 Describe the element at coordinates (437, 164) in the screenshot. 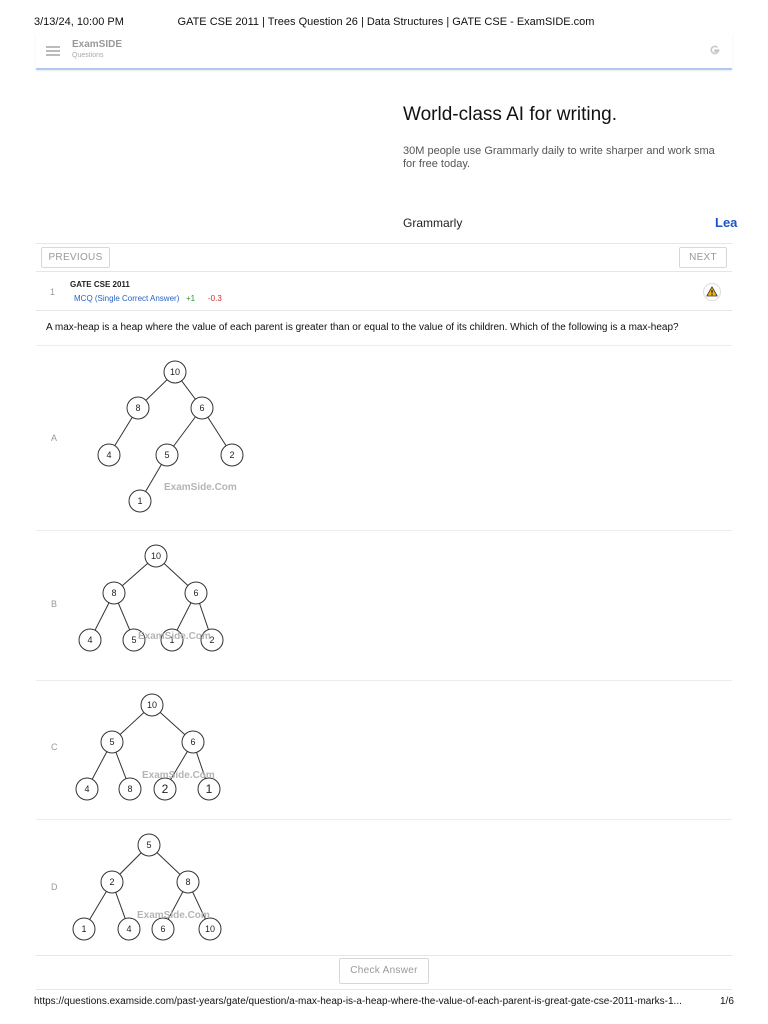

I see `ad-body-line: for free today.` at that location.